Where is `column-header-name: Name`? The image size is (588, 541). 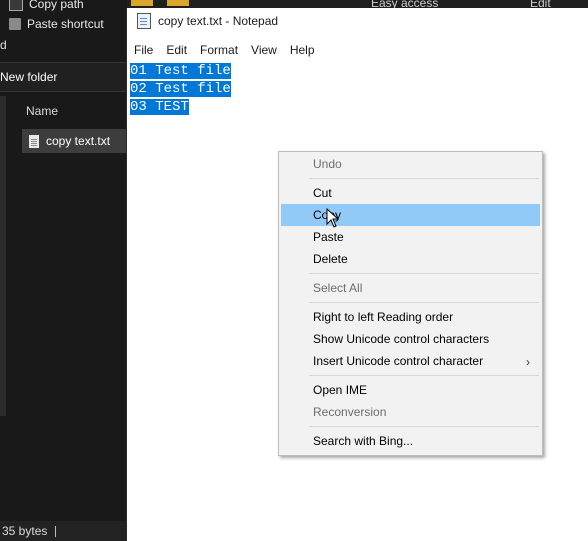 column-header-name: Name is located at coordinates (42, 111).